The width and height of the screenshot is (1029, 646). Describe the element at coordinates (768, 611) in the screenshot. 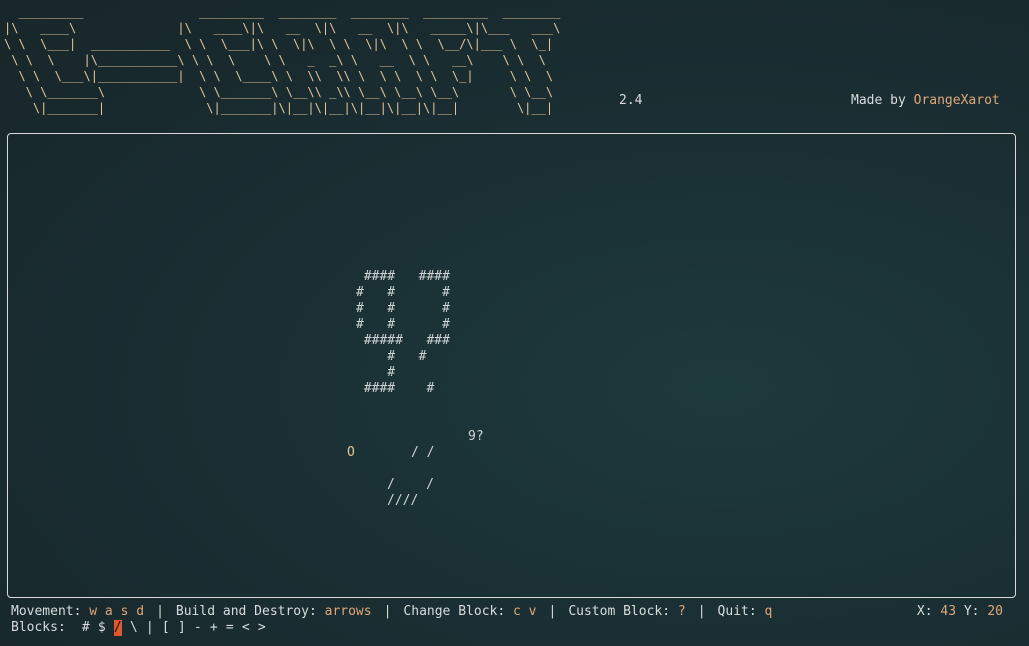

I see `quit-keys: q` at that location.